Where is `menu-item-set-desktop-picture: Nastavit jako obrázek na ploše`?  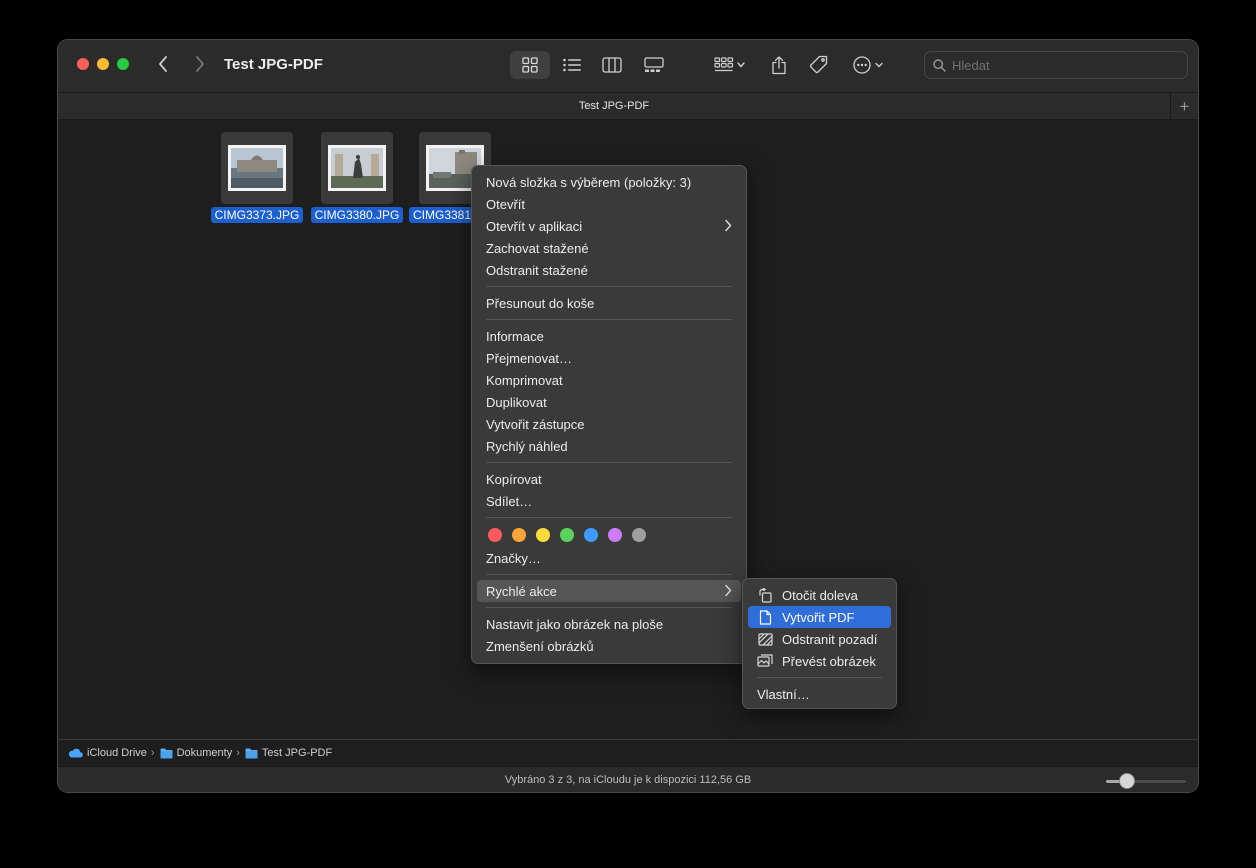 menu-item-set-desktop-picture: Nastavit jako obrázek na ploše is located at coordinates (609, 624).